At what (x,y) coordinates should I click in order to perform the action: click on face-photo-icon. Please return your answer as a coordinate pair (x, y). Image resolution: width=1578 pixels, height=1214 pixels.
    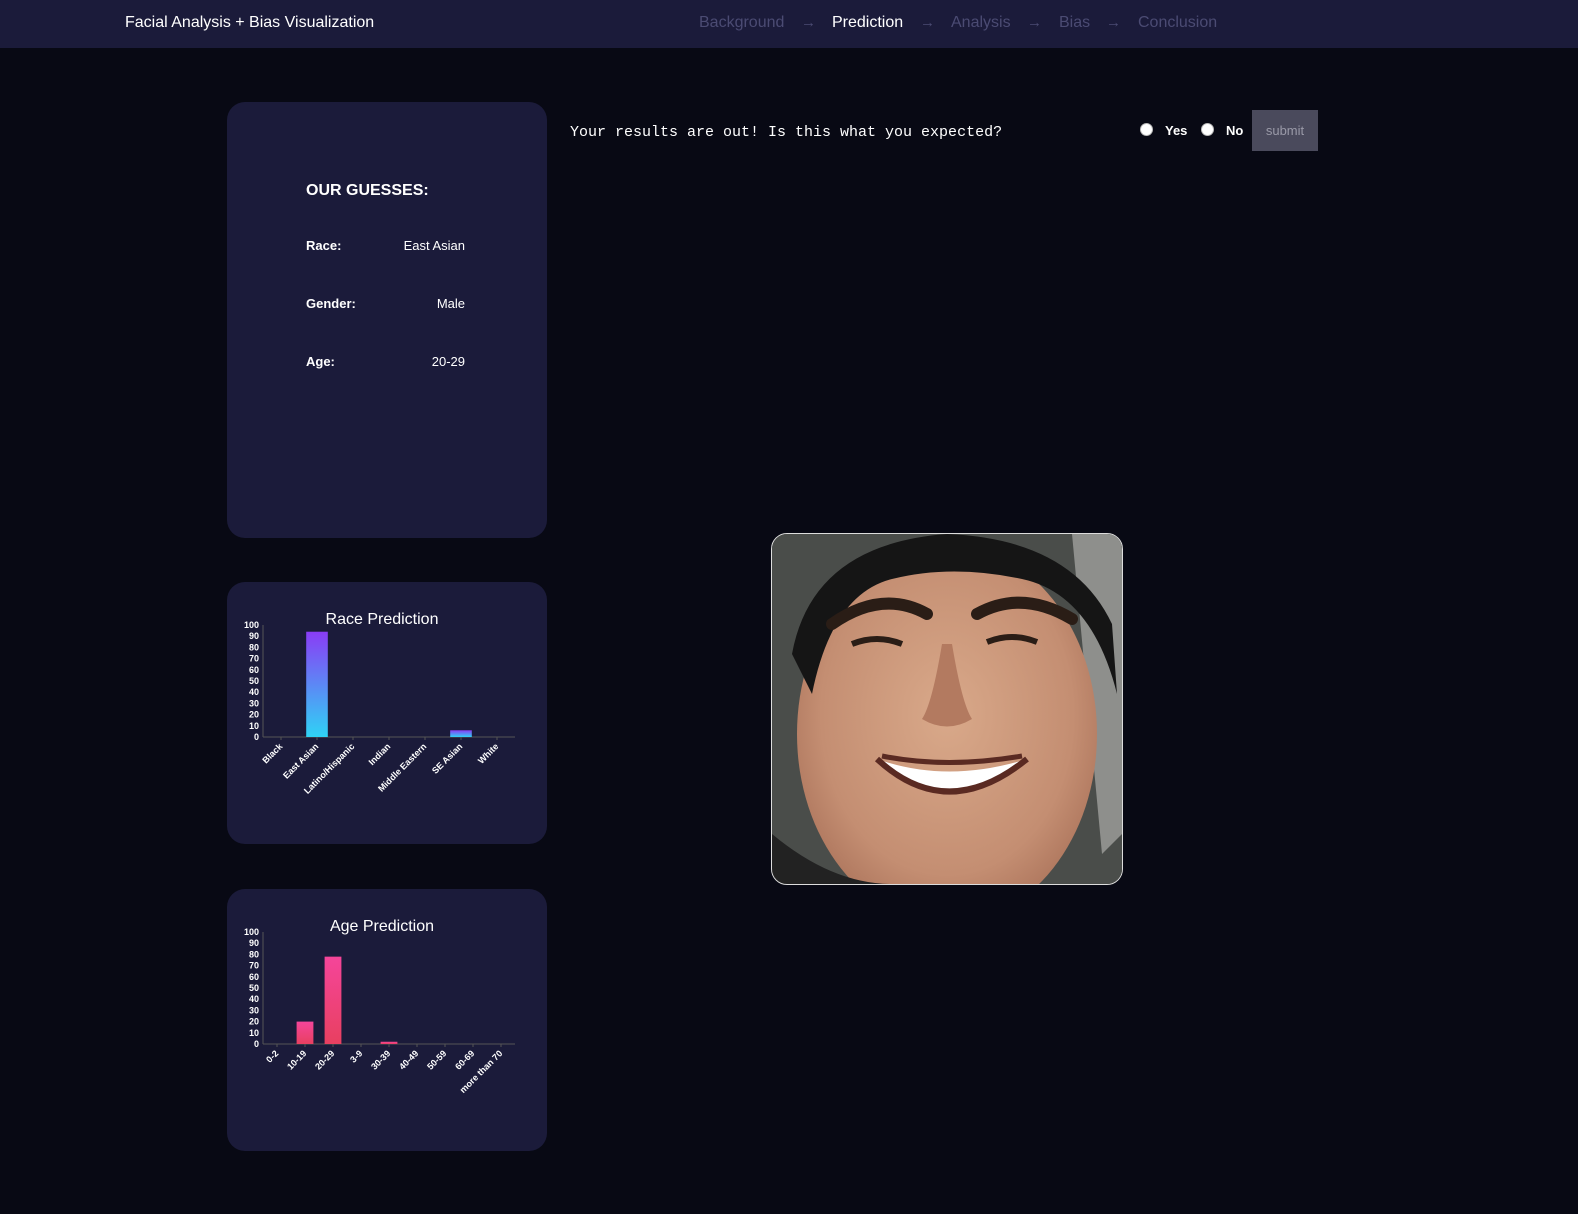
    Looking at the image, I should click on (947, 709).